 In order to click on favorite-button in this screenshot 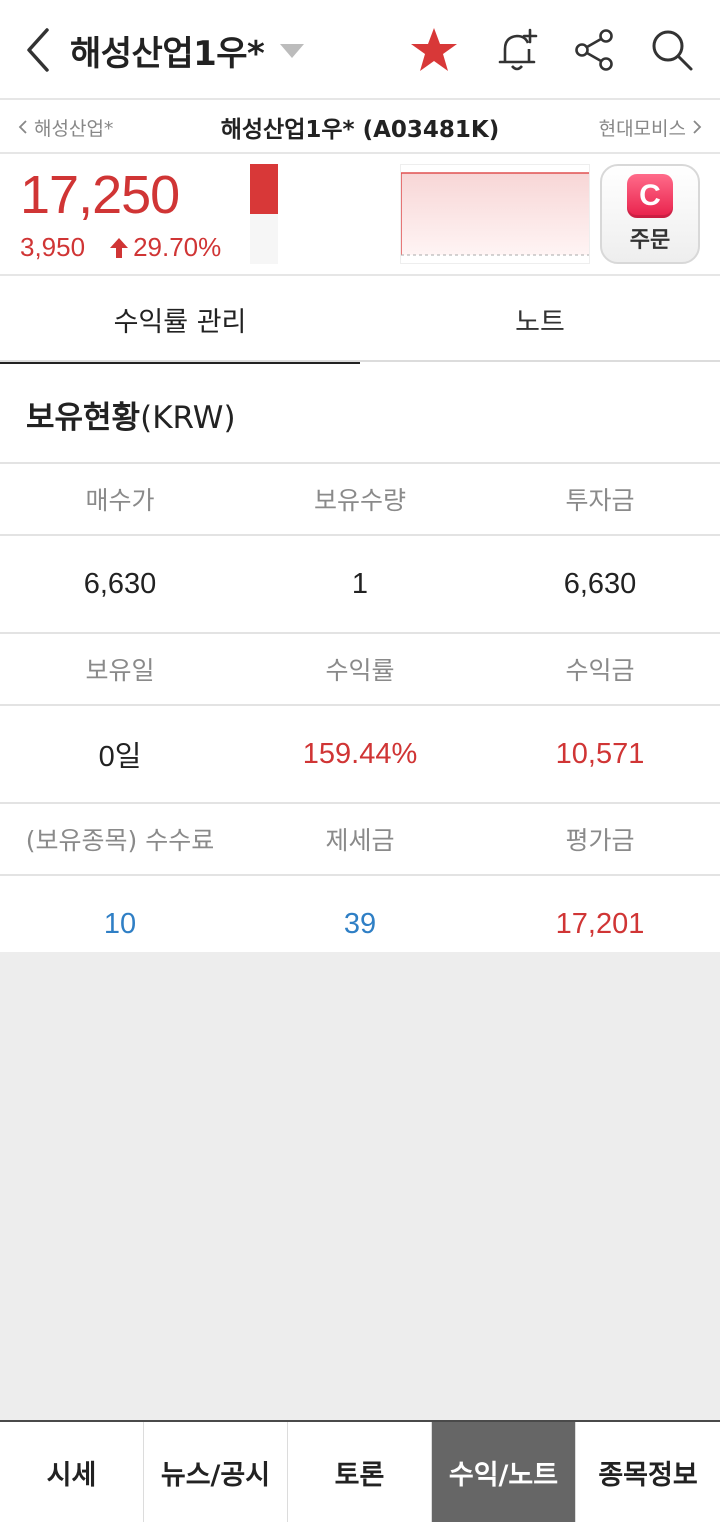, I will do `click(434, 50)`.